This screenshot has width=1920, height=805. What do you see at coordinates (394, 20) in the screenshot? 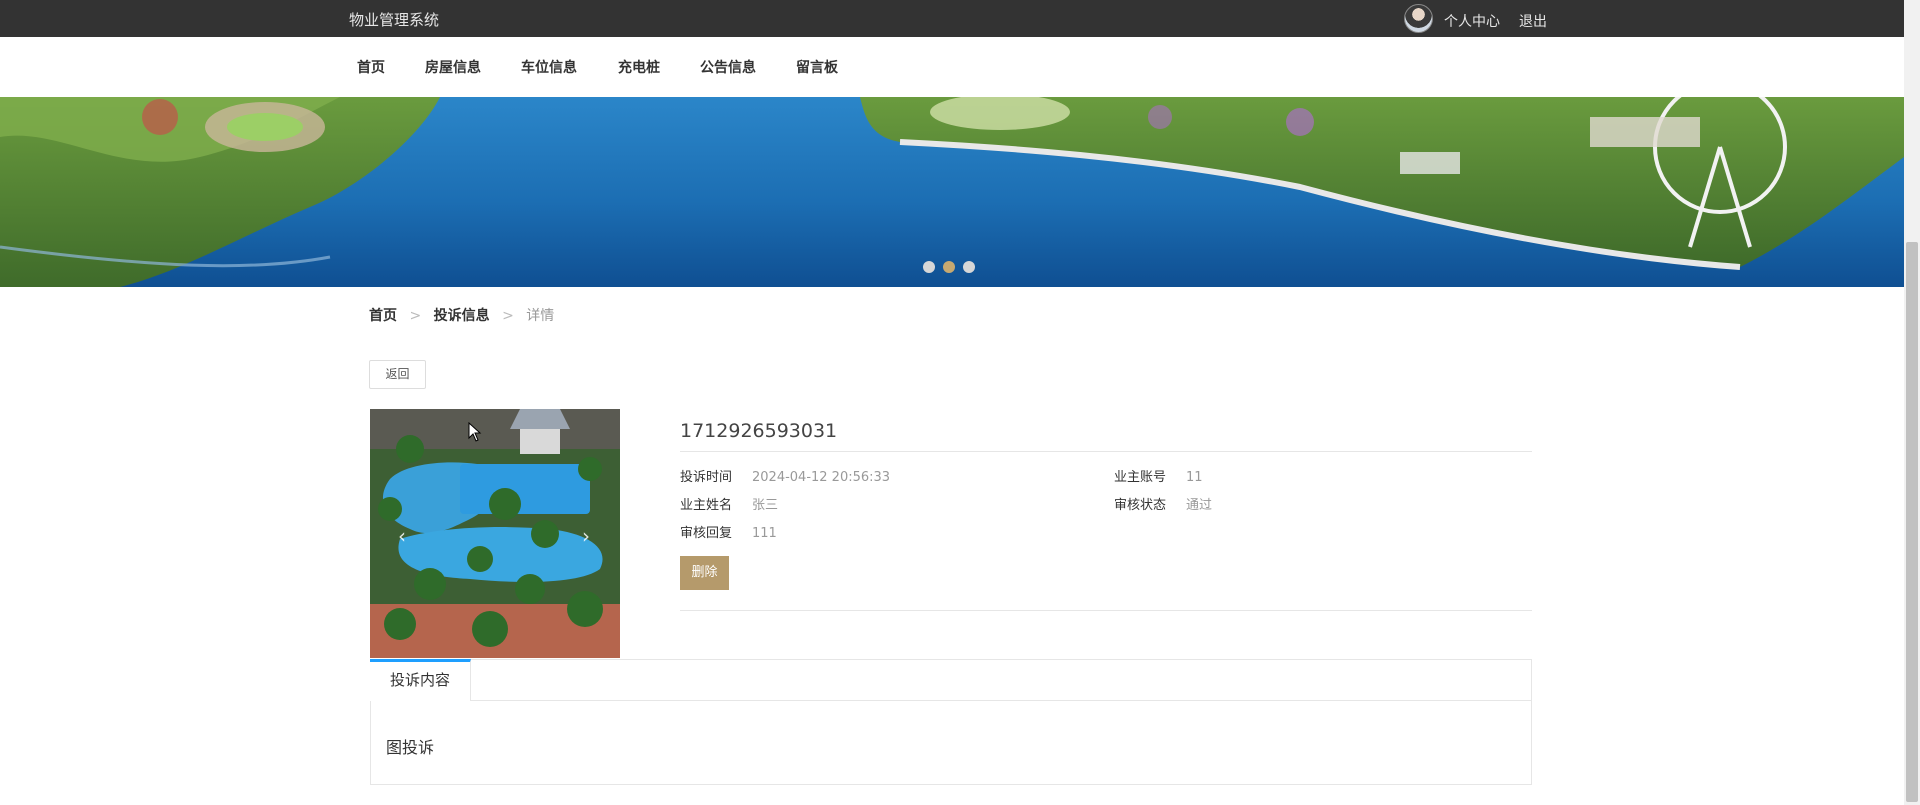
I see `app-title: 物业管理系统` at bounding box center [394, 20].